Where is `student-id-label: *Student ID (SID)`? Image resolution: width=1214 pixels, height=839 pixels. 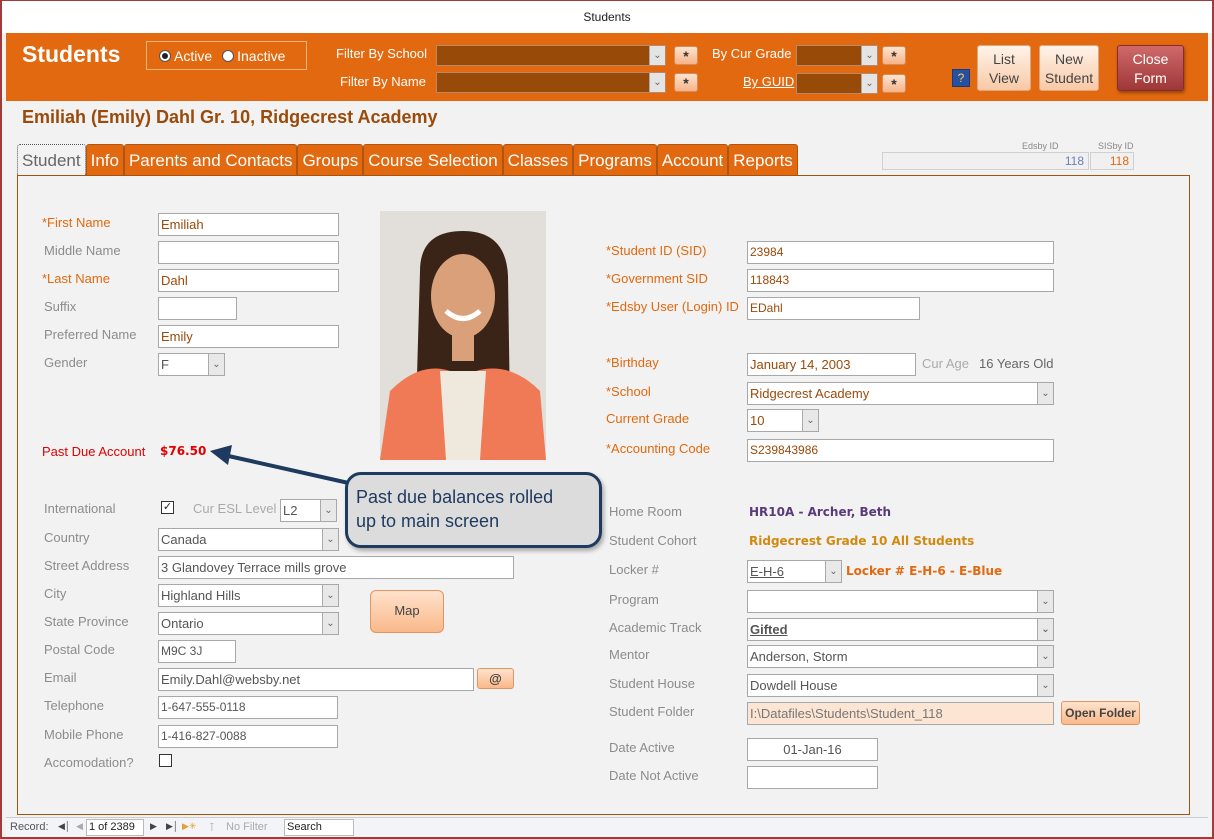
student-id-label: *Student ID (SID) is located at coordinates (656, 250).